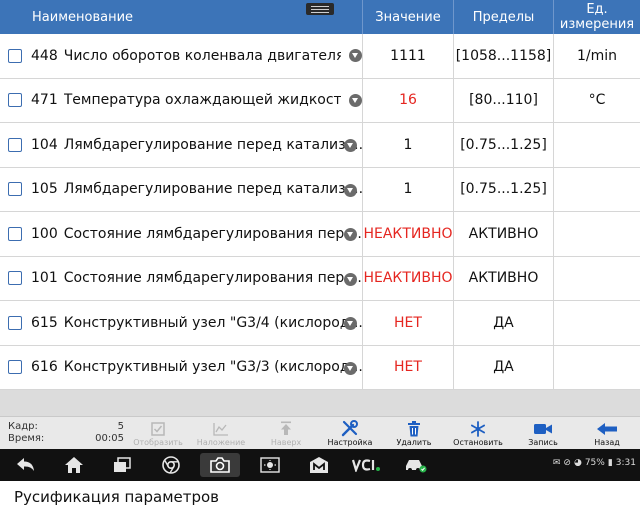 The image size is (640, 516). Describe the element at coordinates (68, 433) in the screenshot. I see `frame-info: Кадр: 5 Время: 00:05` at that location.